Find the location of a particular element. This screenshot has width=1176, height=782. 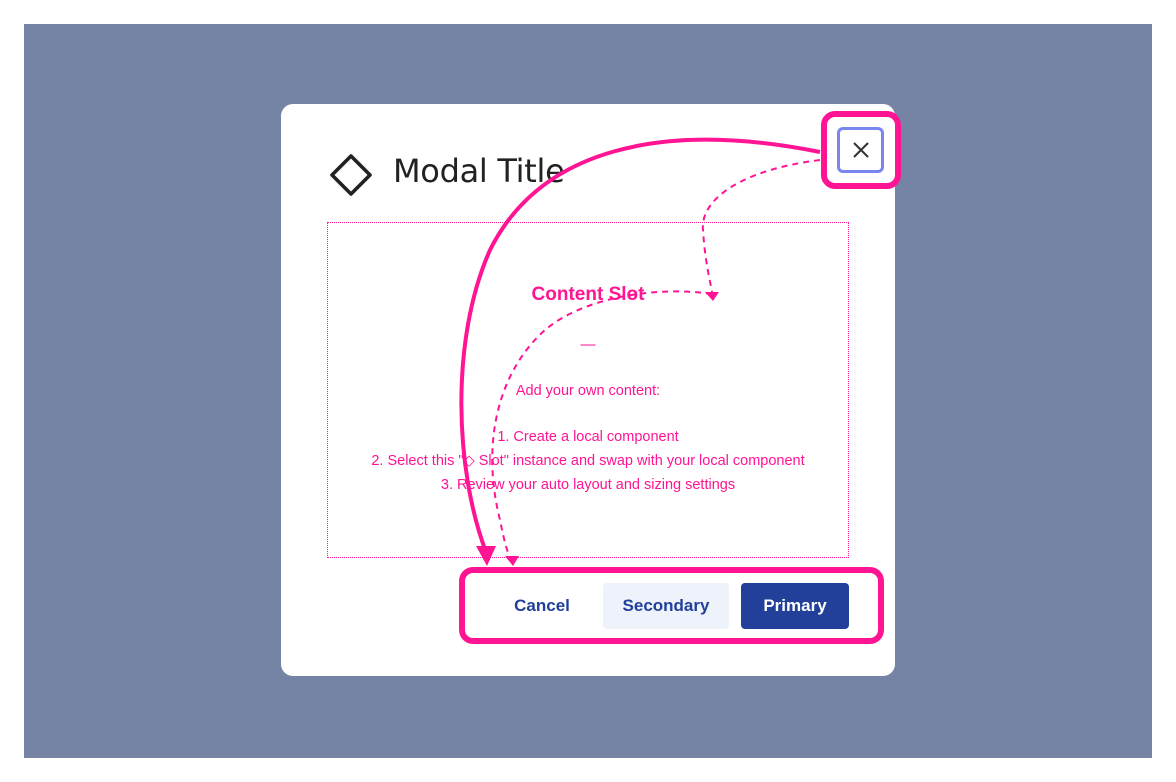

close-icon is located at coordinates (860, 150).